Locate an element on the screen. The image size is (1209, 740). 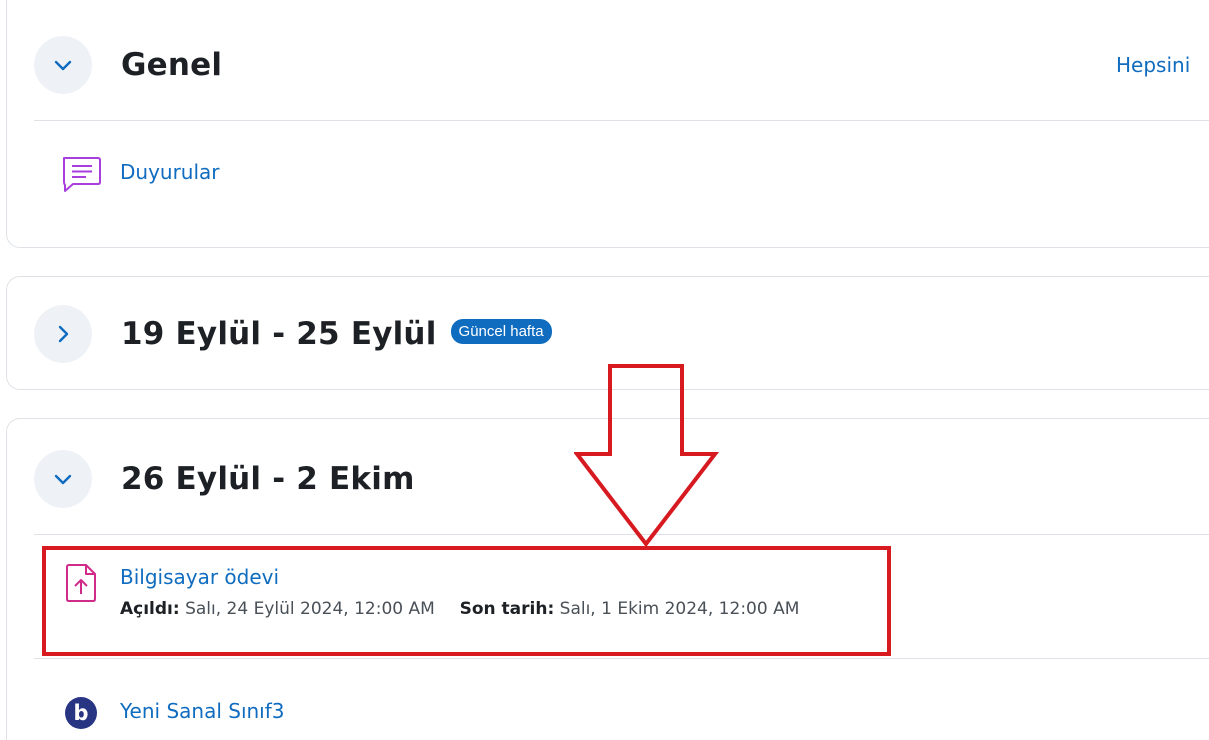
red-down-arrow is located at coordinates (647, 456).